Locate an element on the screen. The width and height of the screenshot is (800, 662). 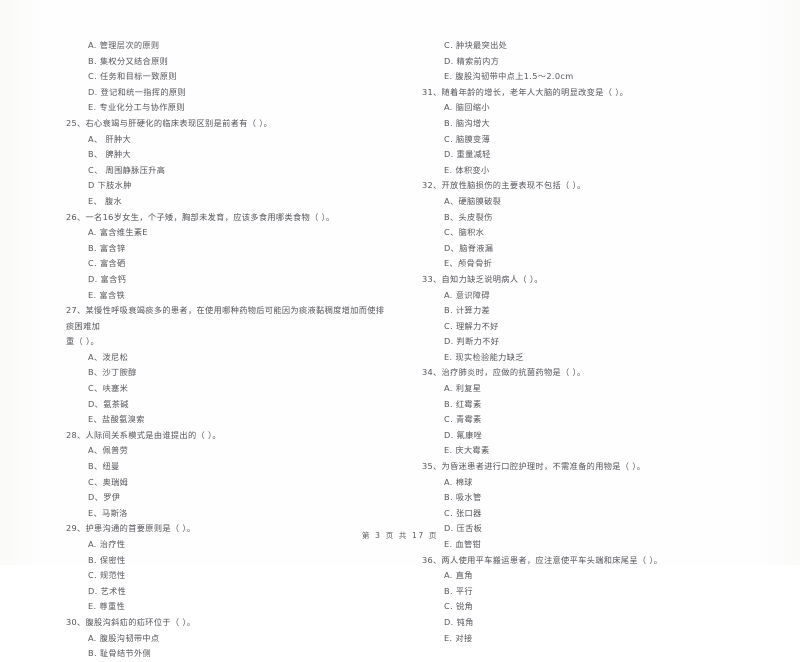
question-number: 27、 is located at coordinates (76, 310).